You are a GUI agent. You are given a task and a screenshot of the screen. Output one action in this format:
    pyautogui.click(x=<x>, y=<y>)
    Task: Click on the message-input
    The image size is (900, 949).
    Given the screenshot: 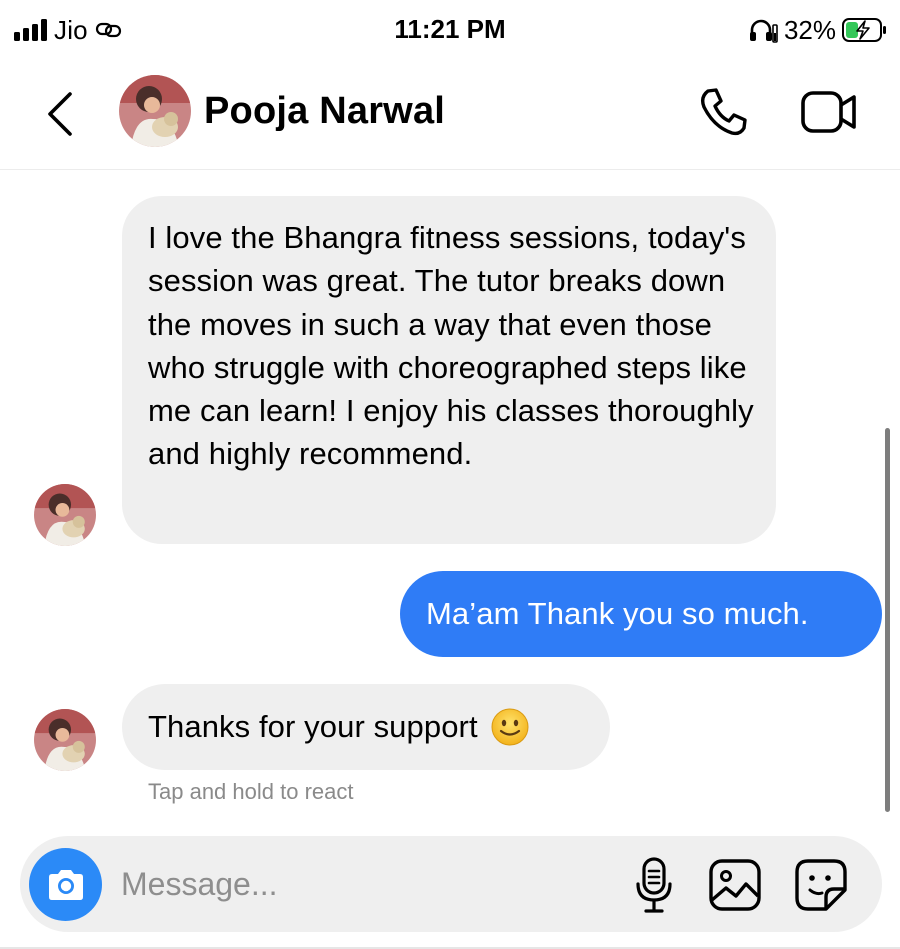 What is the action you would take?
    pyautogui.click(x=361, y=884)
    